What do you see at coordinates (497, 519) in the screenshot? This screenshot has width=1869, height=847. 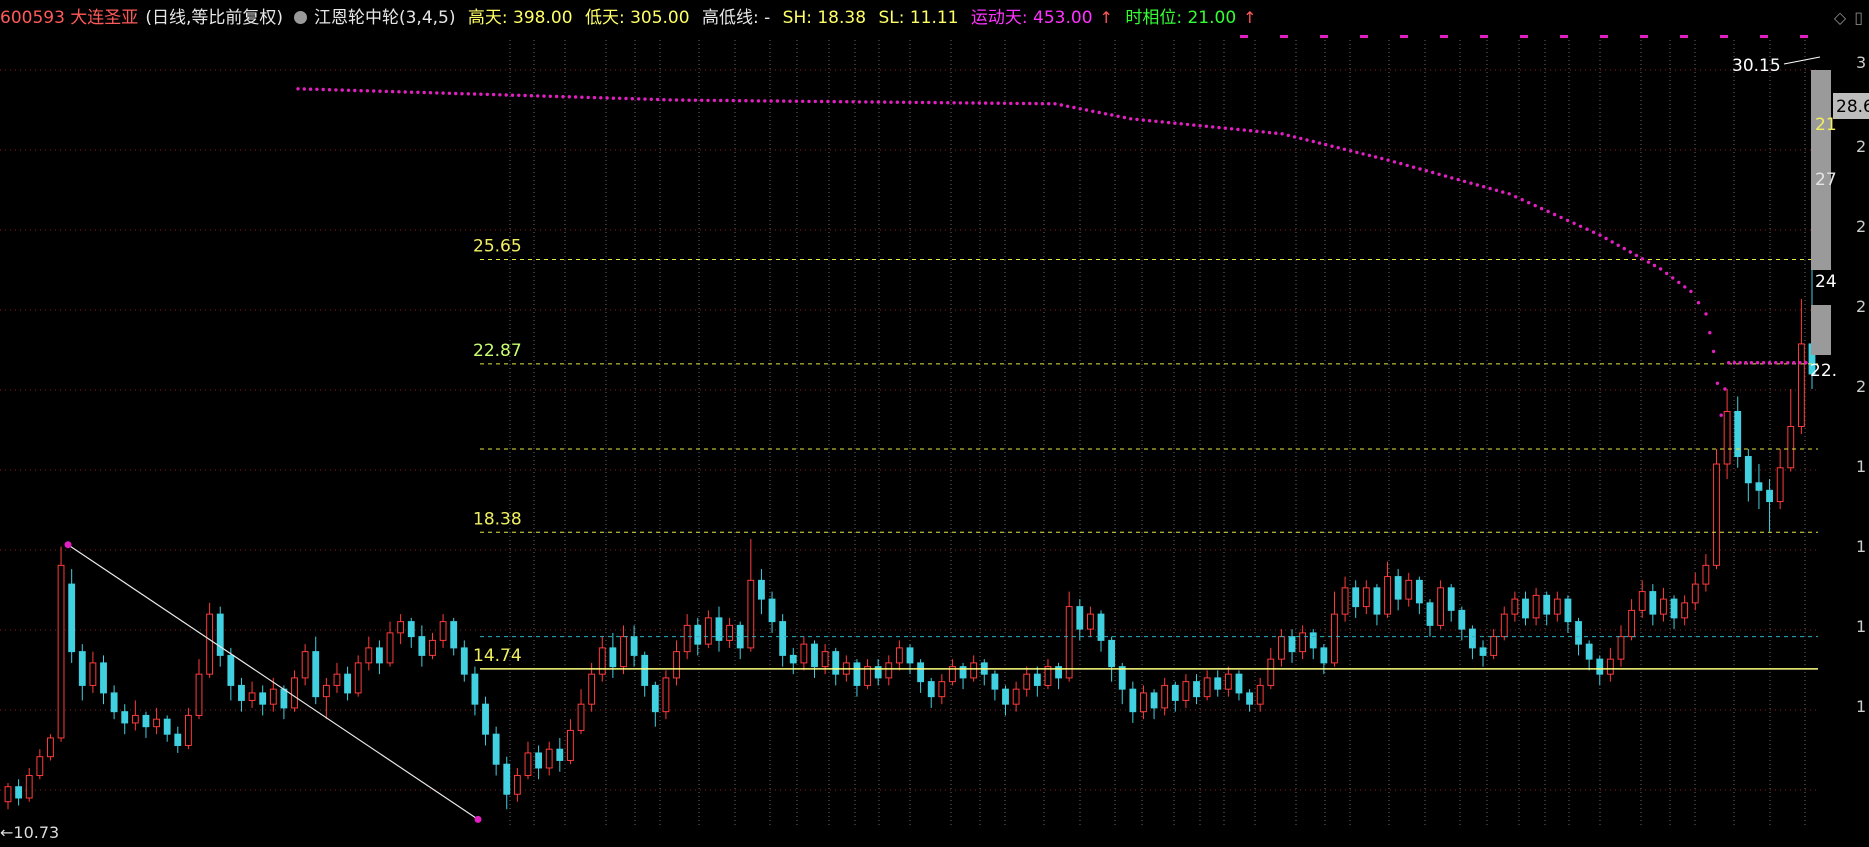 I see `level-label: 18.38` at bounding box center [497, 519].